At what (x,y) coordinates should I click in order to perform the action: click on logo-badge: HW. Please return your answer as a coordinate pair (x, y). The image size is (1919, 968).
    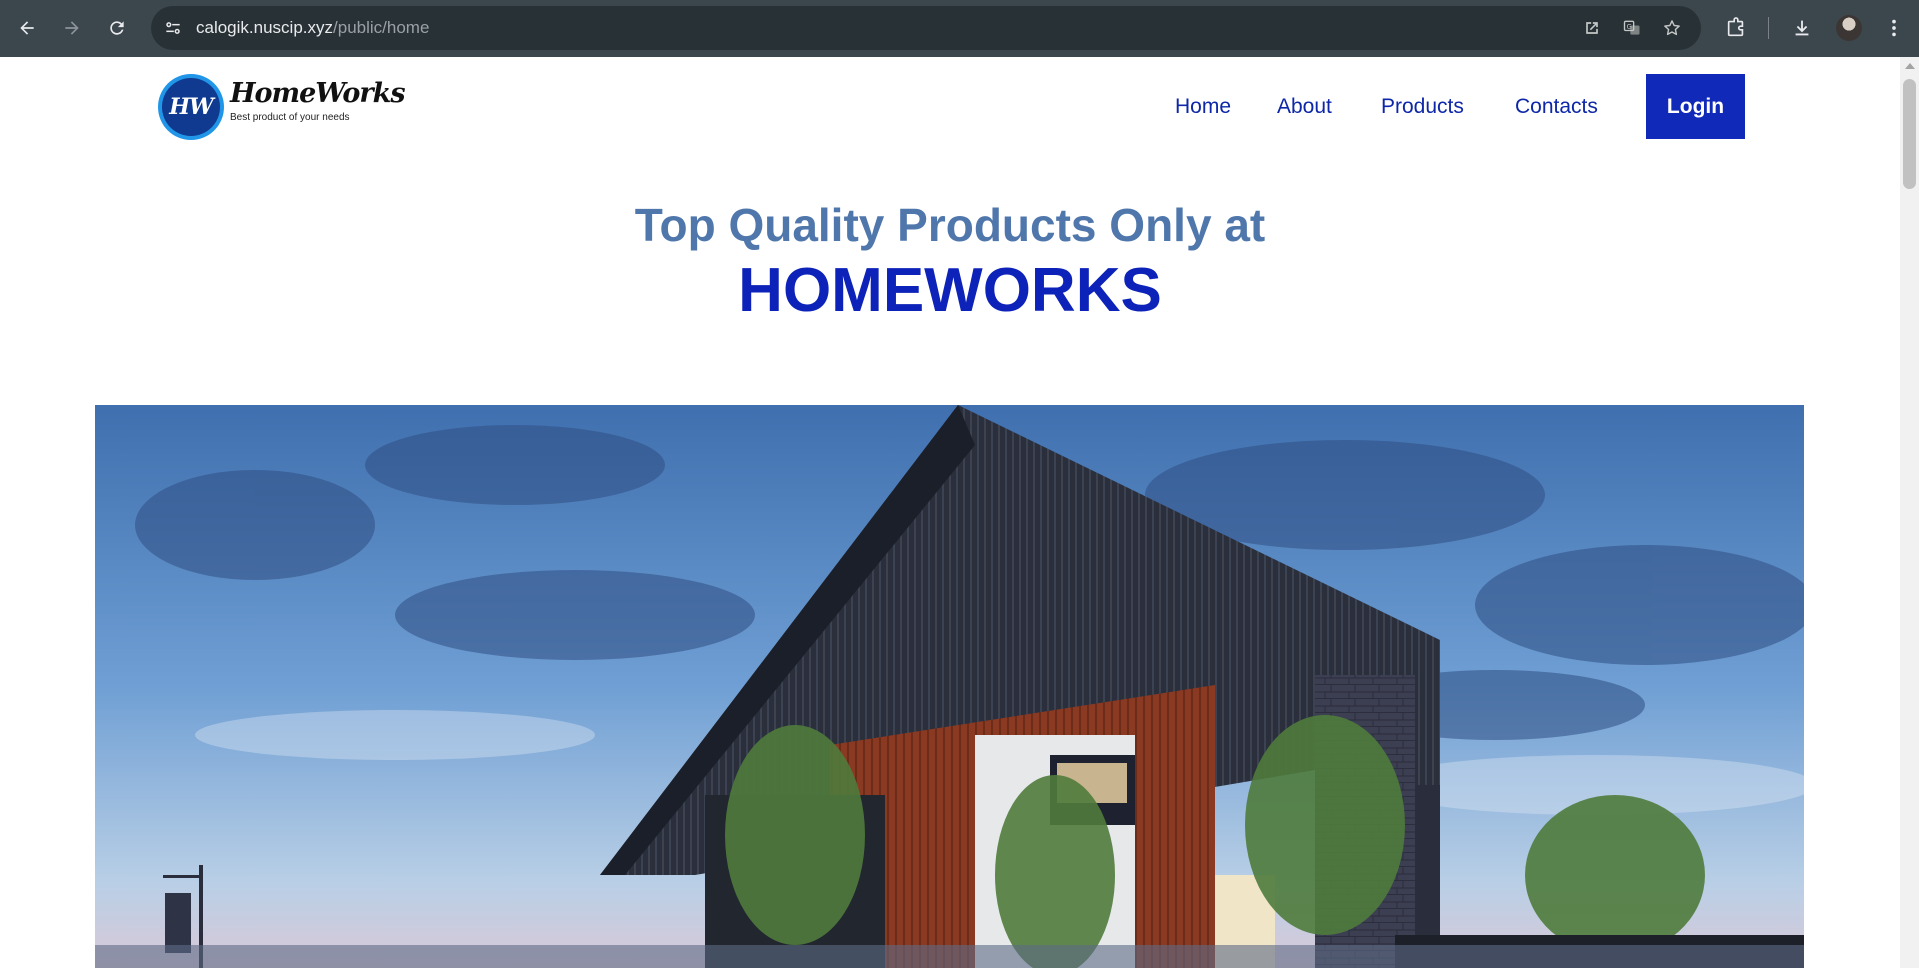
    Looking at the image, I should click on (191, 107).